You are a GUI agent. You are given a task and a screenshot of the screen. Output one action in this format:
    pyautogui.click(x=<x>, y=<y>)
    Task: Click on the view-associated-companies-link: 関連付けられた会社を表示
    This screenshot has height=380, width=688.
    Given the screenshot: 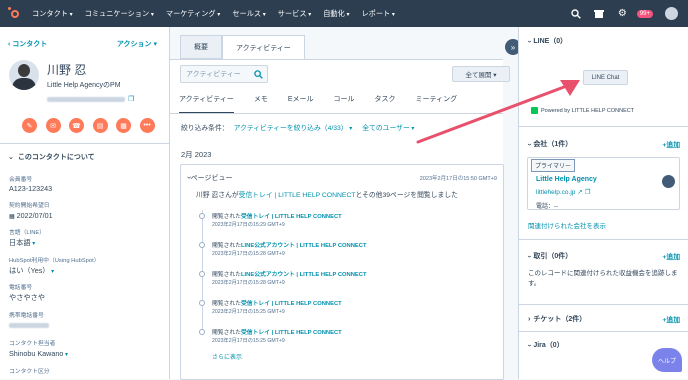 What is the action you would take?
    pyautogui.click(x=567, y=225)
    